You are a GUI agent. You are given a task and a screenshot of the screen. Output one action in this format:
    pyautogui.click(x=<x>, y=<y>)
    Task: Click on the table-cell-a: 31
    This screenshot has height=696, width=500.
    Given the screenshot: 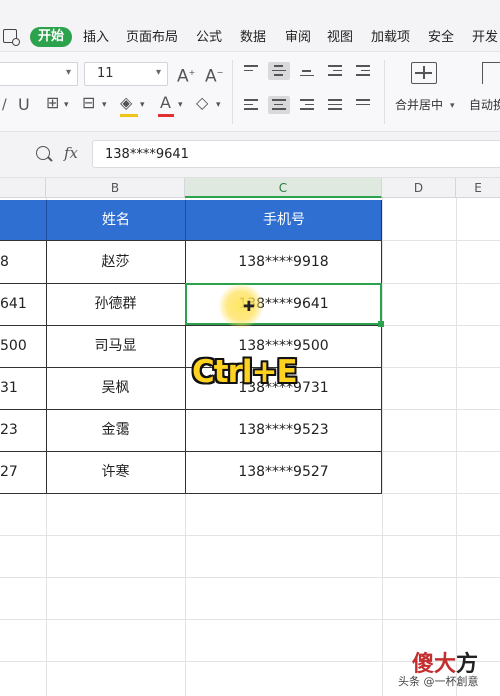 What is the action you would take?
    pyautogui.click(x=10, y=388)
    